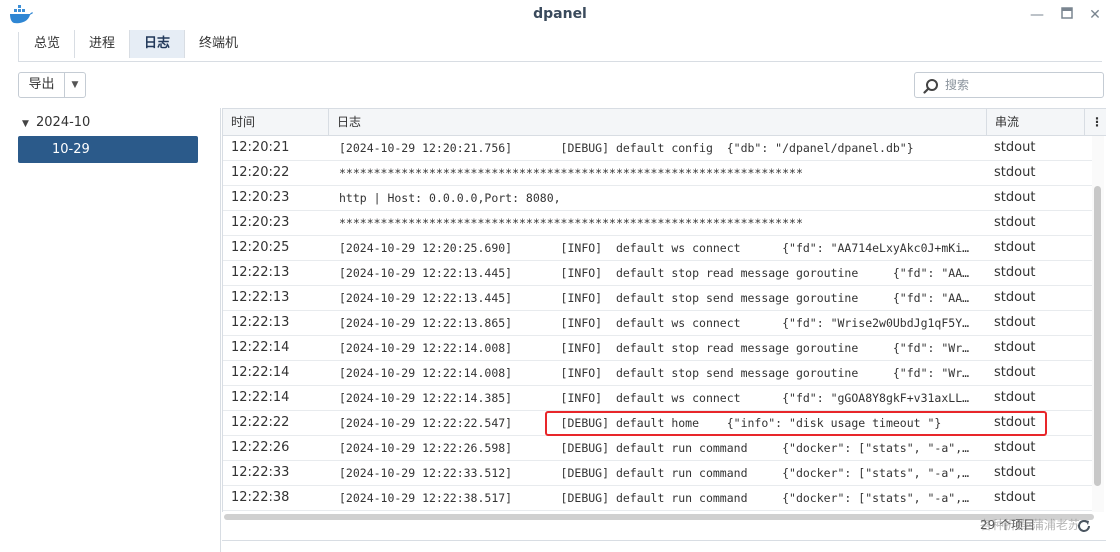 The image size is (1120, 552). What do you see at coordinates (560, 61) in the screenshot?
I see `tabs-divider` at bounding box center [560, 61].